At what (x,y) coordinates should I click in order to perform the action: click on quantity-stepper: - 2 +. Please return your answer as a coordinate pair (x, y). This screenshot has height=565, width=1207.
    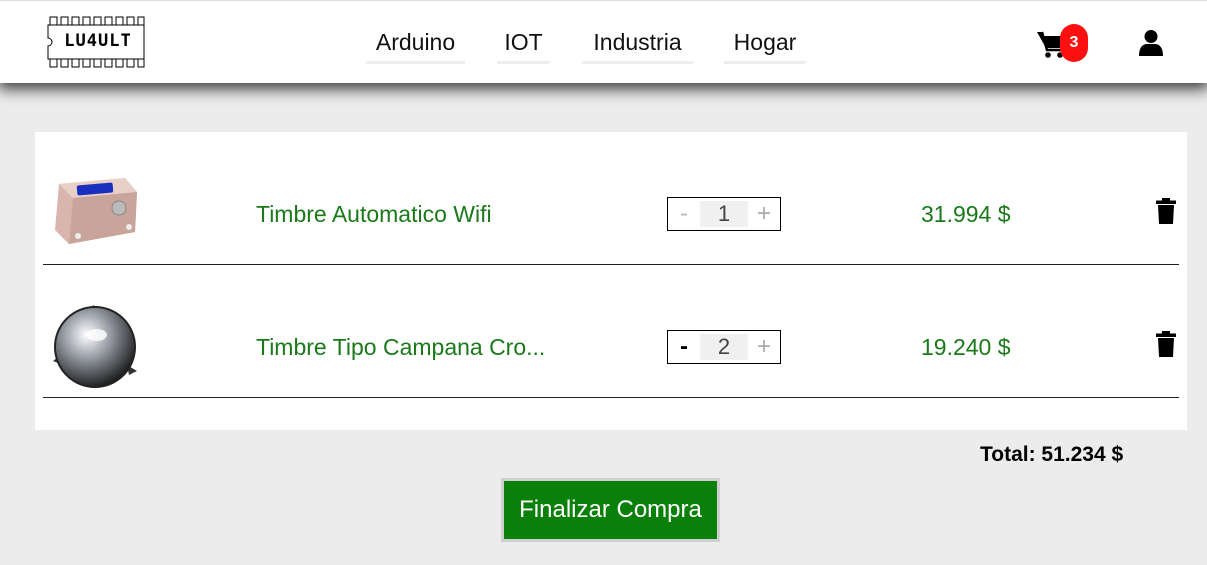
    Looking at the image, I should click on (724, 347).